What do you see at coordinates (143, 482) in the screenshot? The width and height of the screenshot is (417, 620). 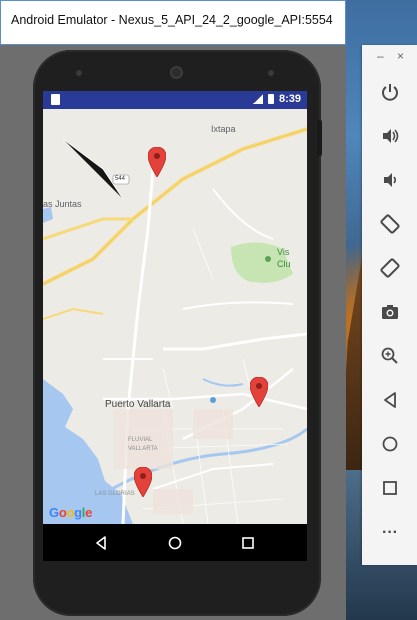 I see `map-marker-south` at bounding box center [143, 482].